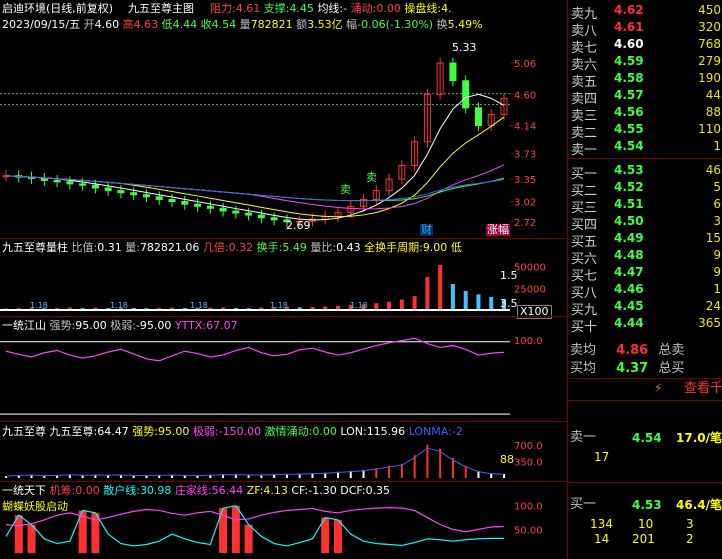 The image size is (722, 559). I want to click on sell-label: 卖一, so click(584, 150).